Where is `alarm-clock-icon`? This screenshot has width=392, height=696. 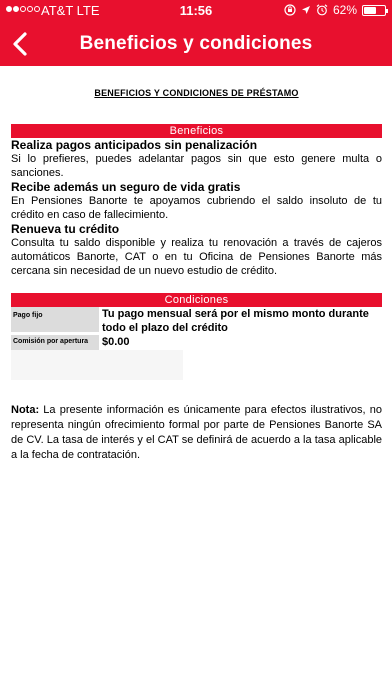 alarm-clock-icon is located at coordinates (322, 10).